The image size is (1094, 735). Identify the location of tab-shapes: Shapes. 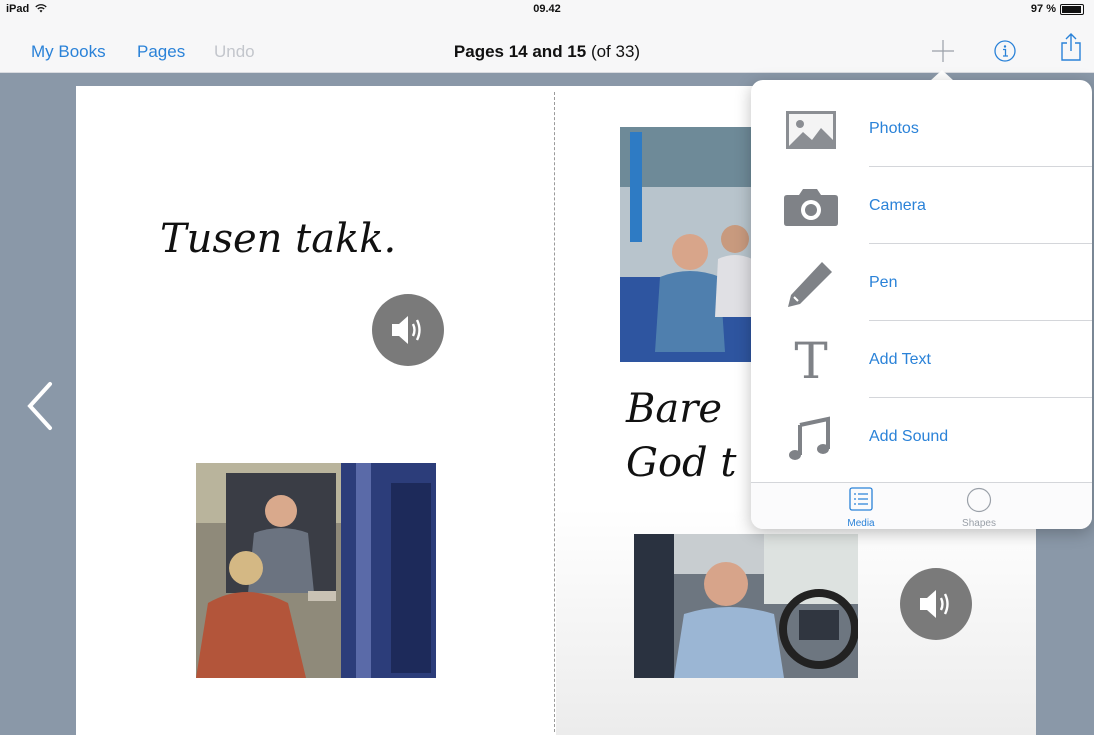
(979, 508).